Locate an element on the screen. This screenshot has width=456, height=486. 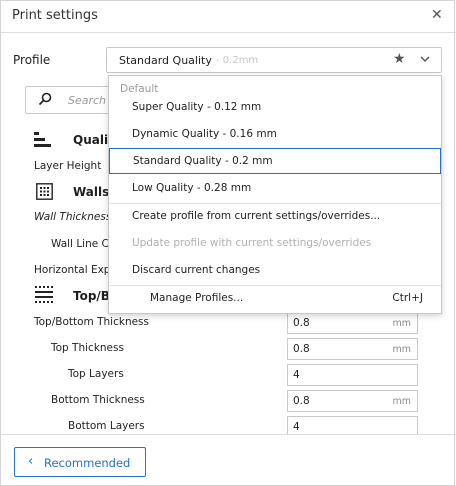
category-quality-label: Quali is located at coordinates (91, 140).